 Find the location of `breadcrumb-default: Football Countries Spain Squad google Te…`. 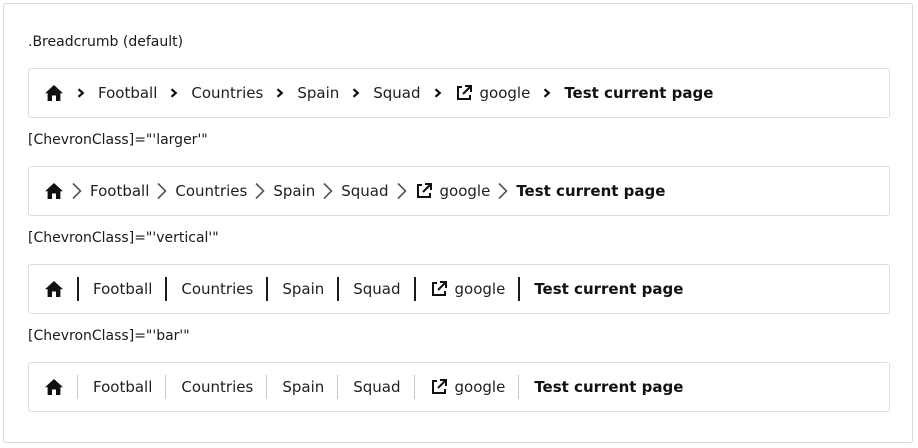

breadcrumb-default: Football Countries Spain Squad google Te… is located at coordinates (459, 93).